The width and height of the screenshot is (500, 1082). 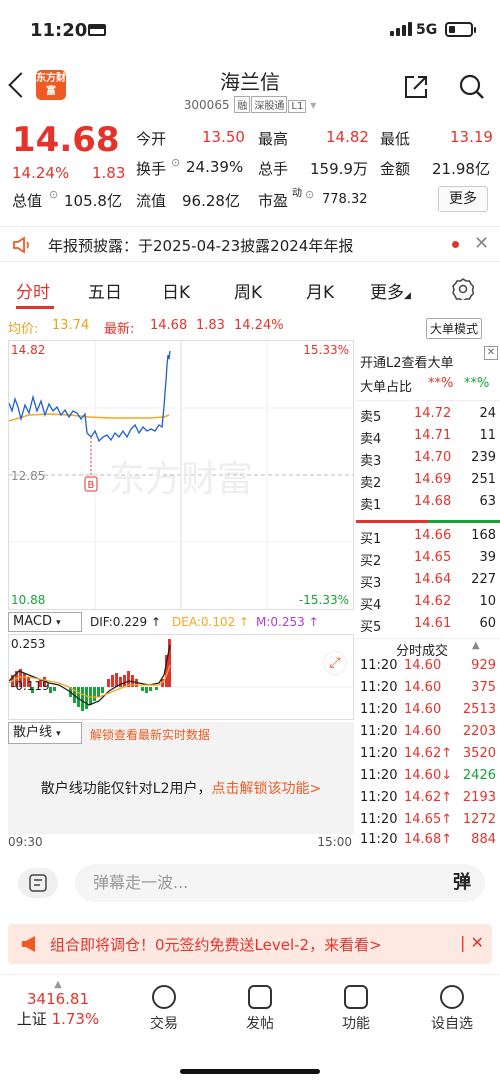 I want to click on macd-bars-green, so click(x=94, y=699).